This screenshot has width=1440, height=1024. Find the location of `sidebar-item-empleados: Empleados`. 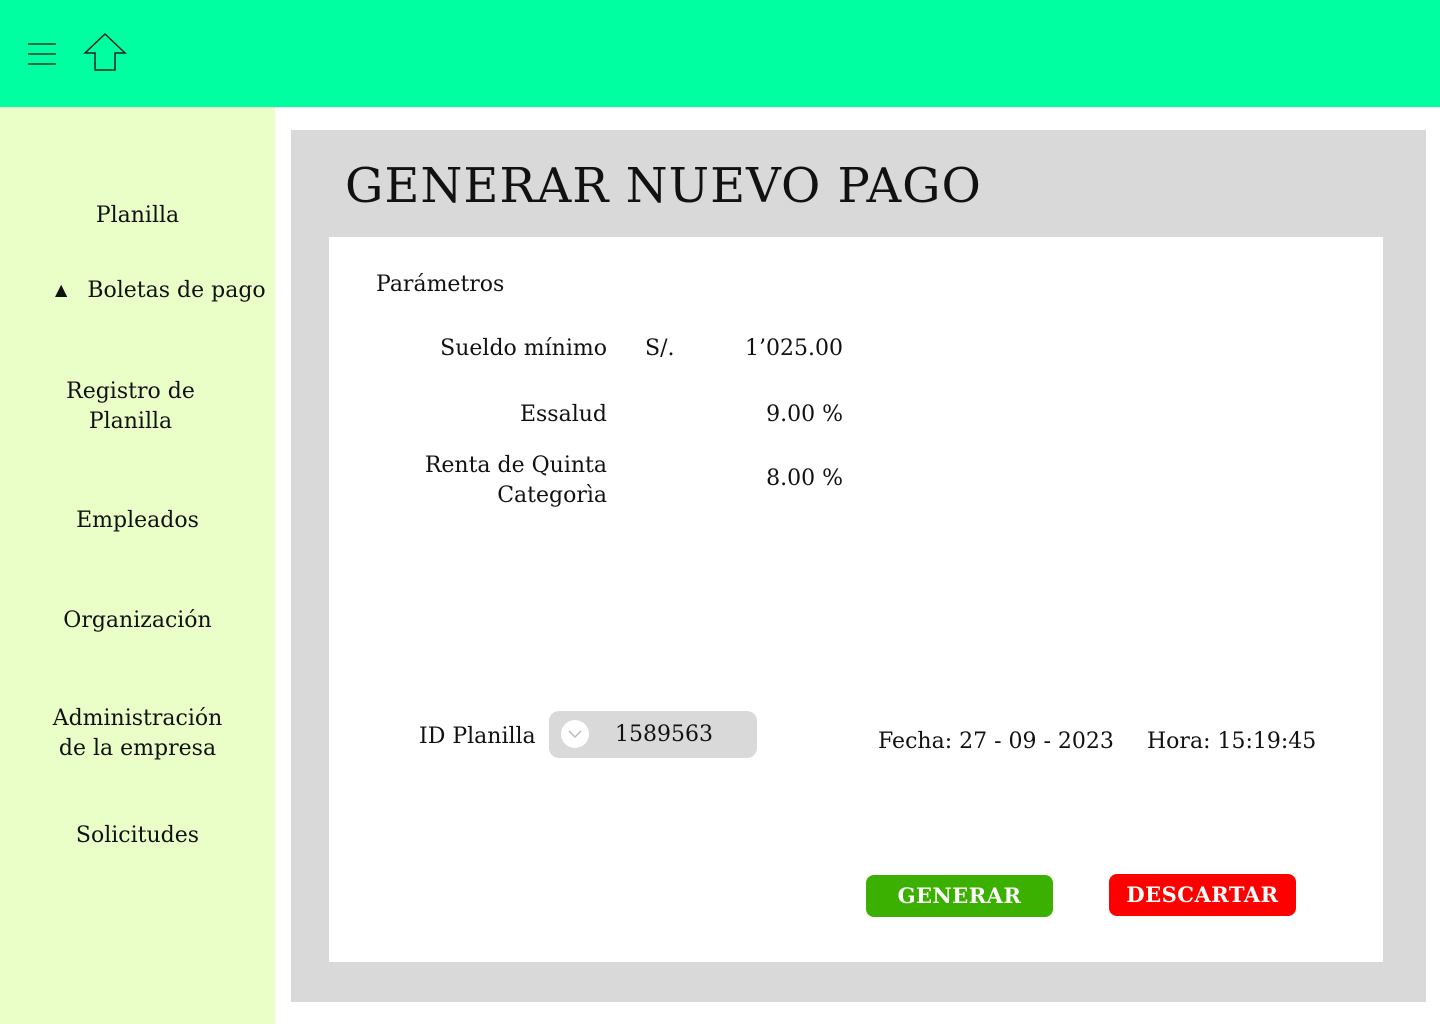

sidebar-item-empleados: Empleados is located at coordinates (137, 506).